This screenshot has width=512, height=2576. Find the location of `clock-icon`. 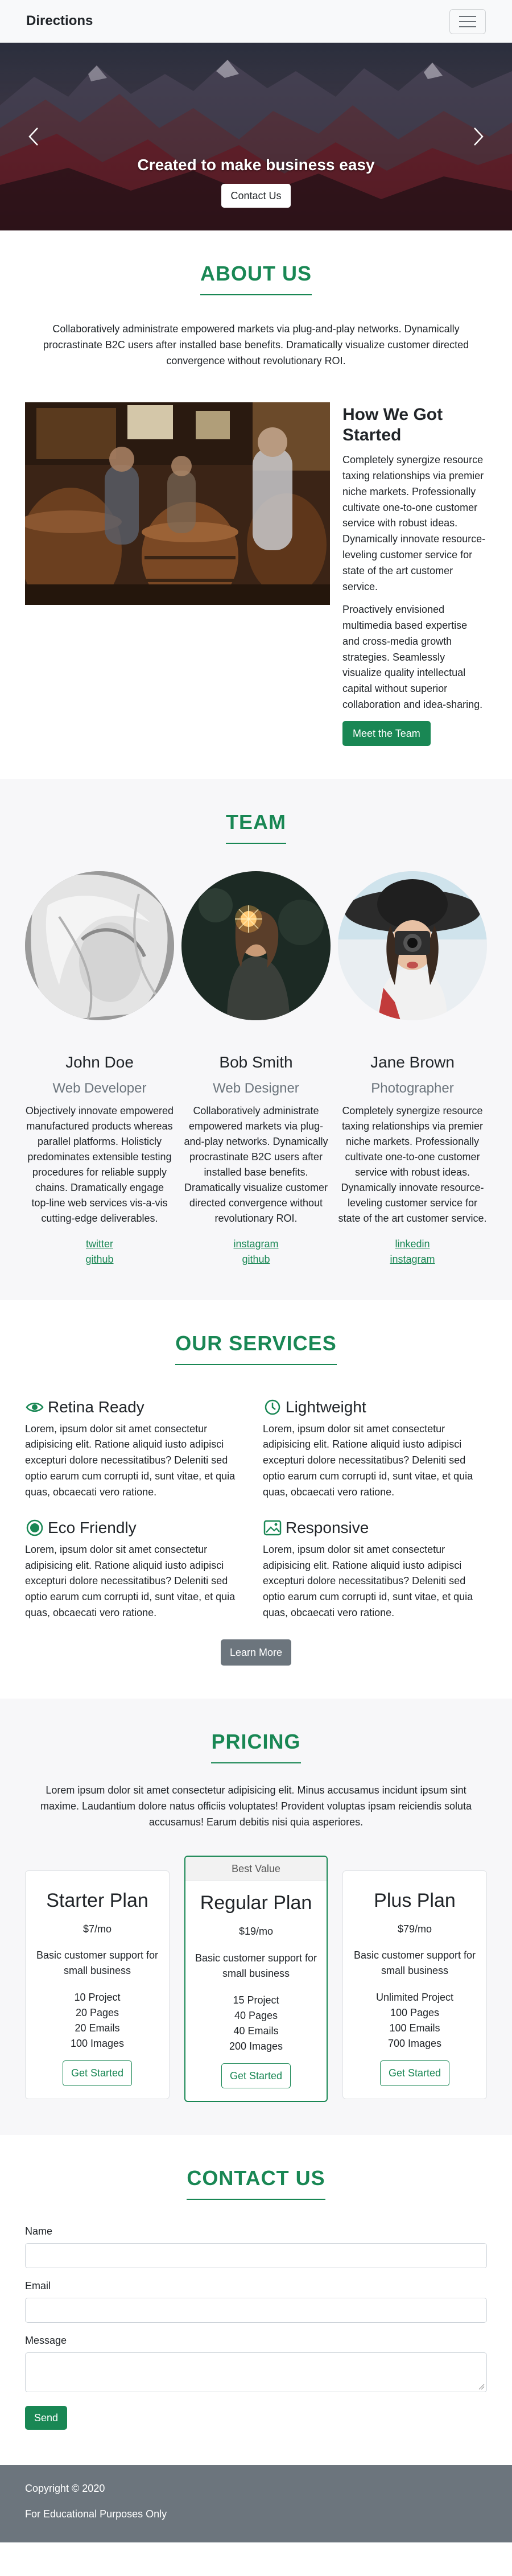

clock-icon is located at coordinates (272, 1408).